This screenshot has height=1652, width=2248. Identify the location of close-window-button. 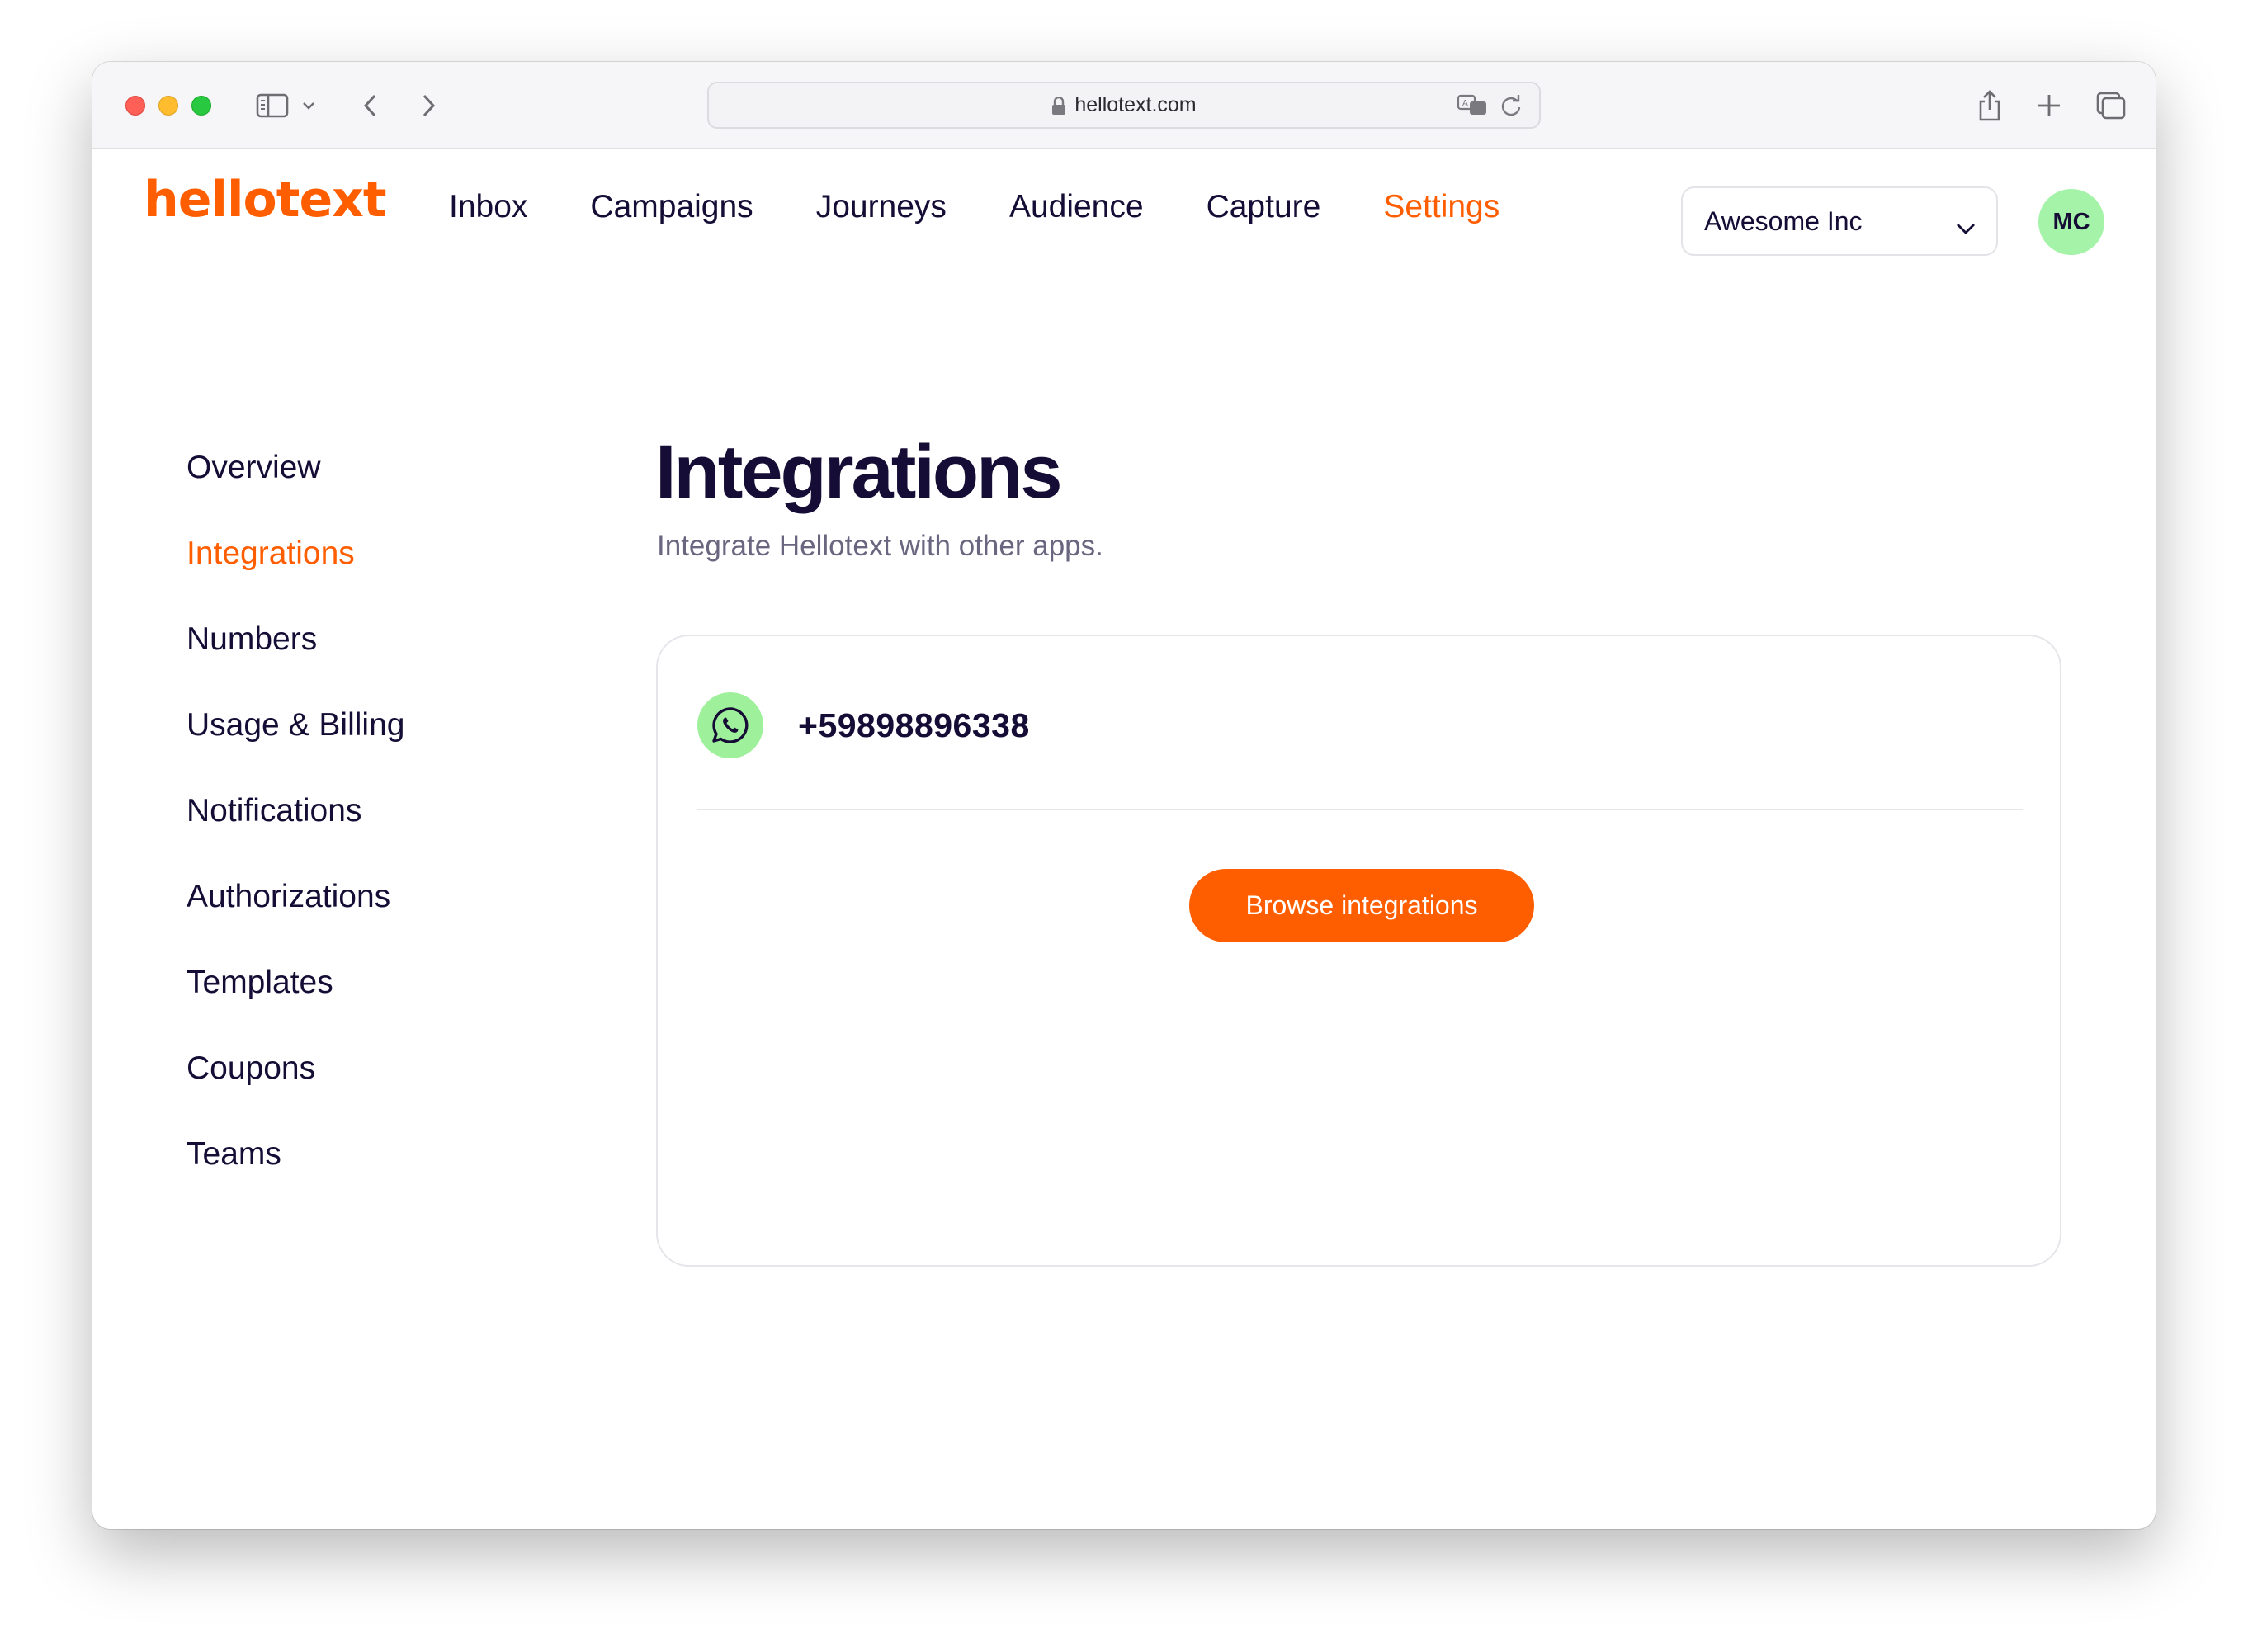
(135, 106).